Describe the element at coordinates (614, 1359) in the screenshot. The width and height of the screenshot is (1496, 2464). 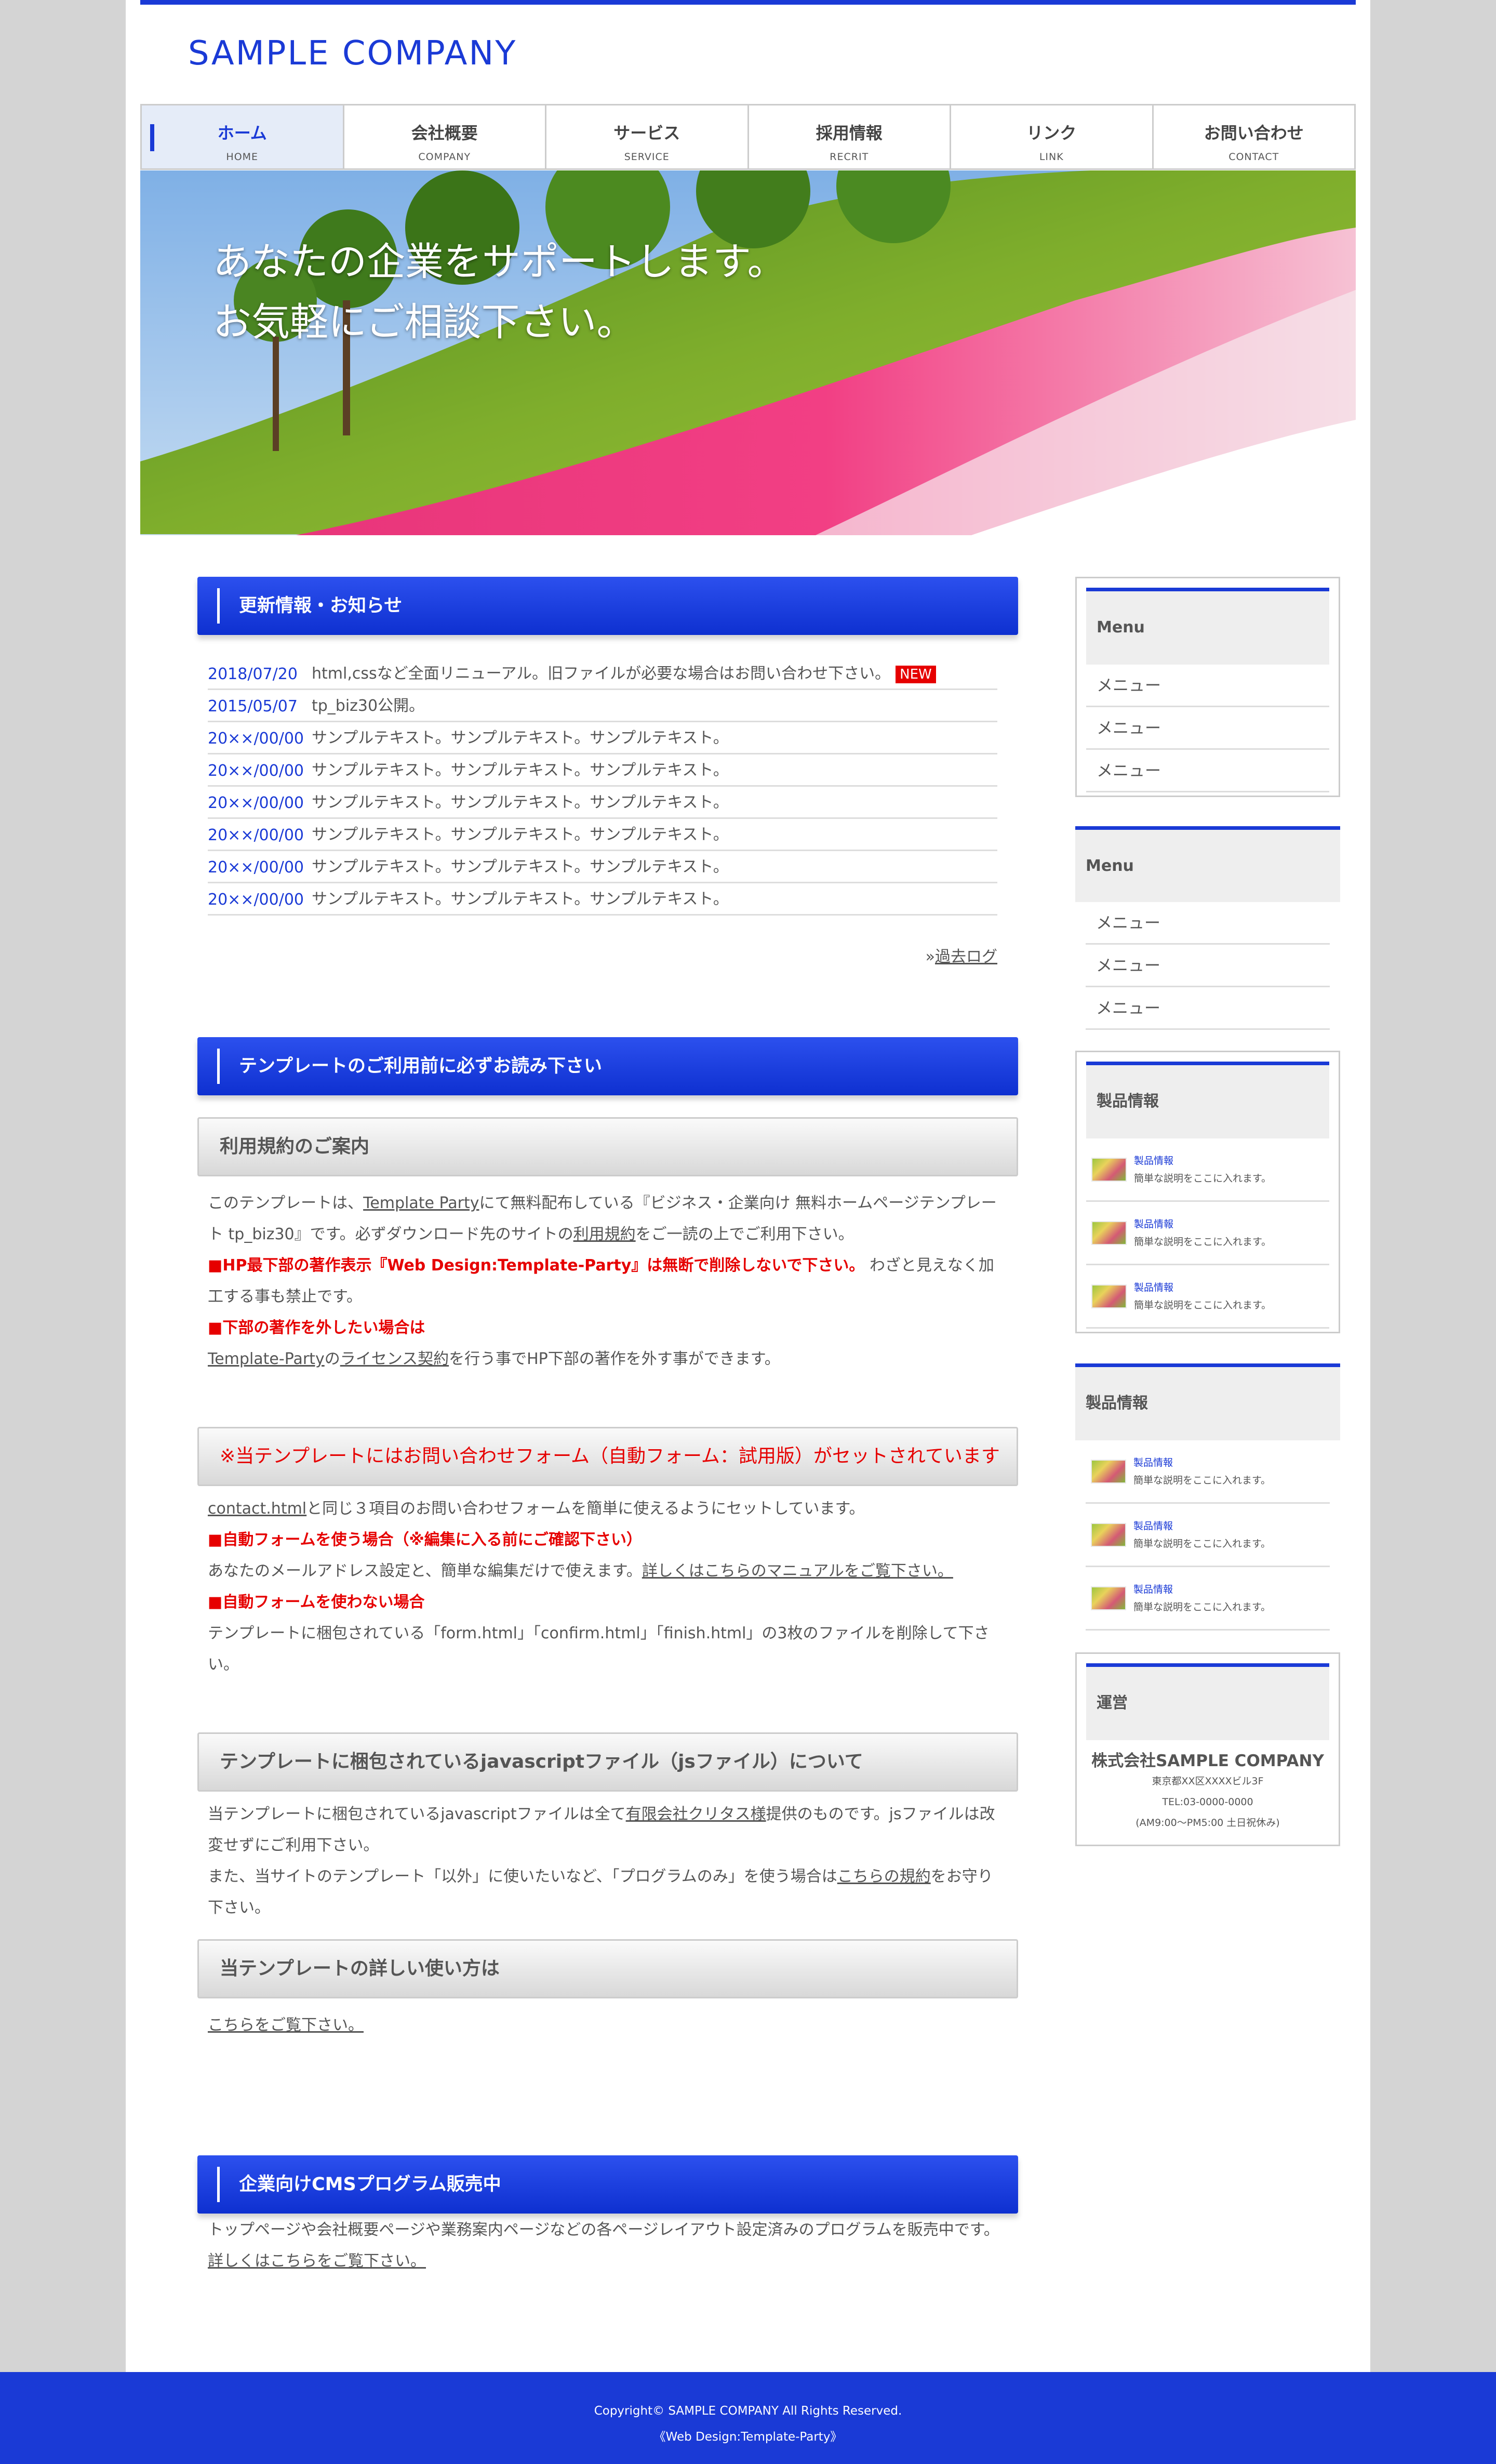
I see `text: を行う事でHP下部の著作を外す事ができます。` at that location.